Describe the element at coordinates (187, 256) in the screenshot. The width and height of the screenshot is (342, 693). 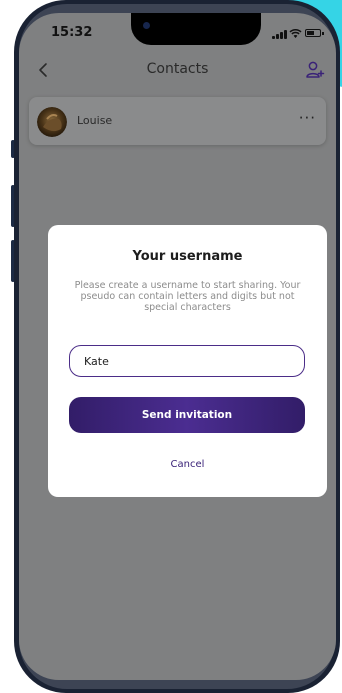
I see `dialog-title: Your username` at that location.